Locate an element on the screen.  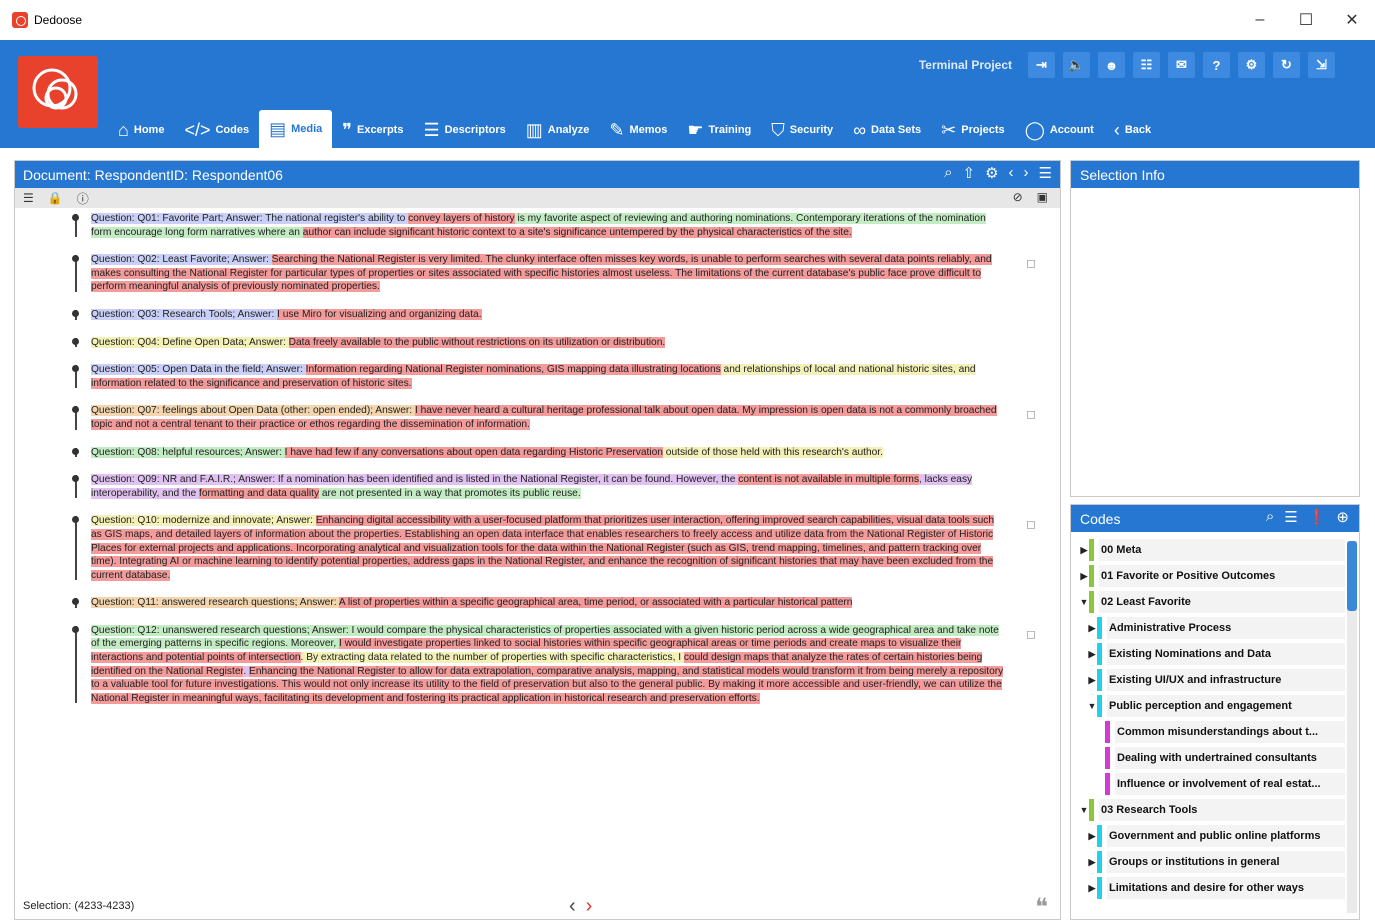
nav-account: ◯ Account is located at coordinates (1059, 130).